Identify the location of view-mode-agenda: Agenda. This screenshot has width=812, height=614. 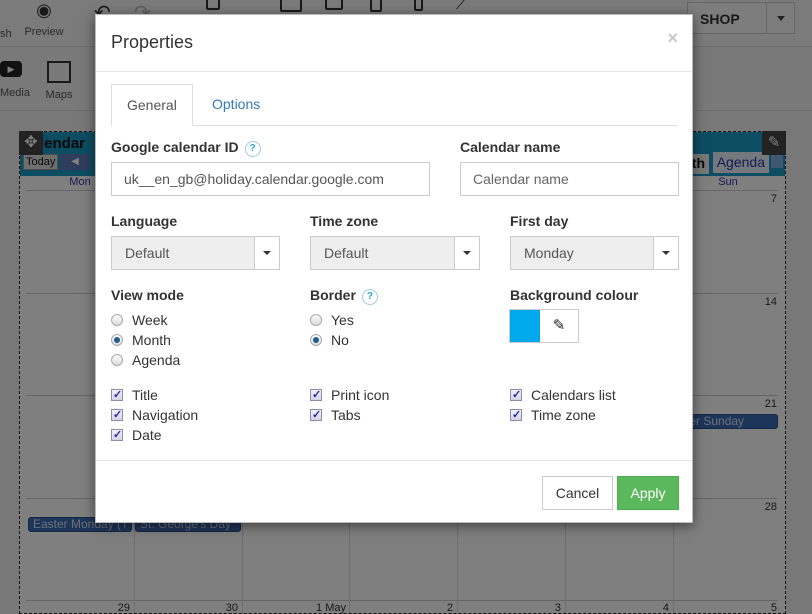
(145, 360).